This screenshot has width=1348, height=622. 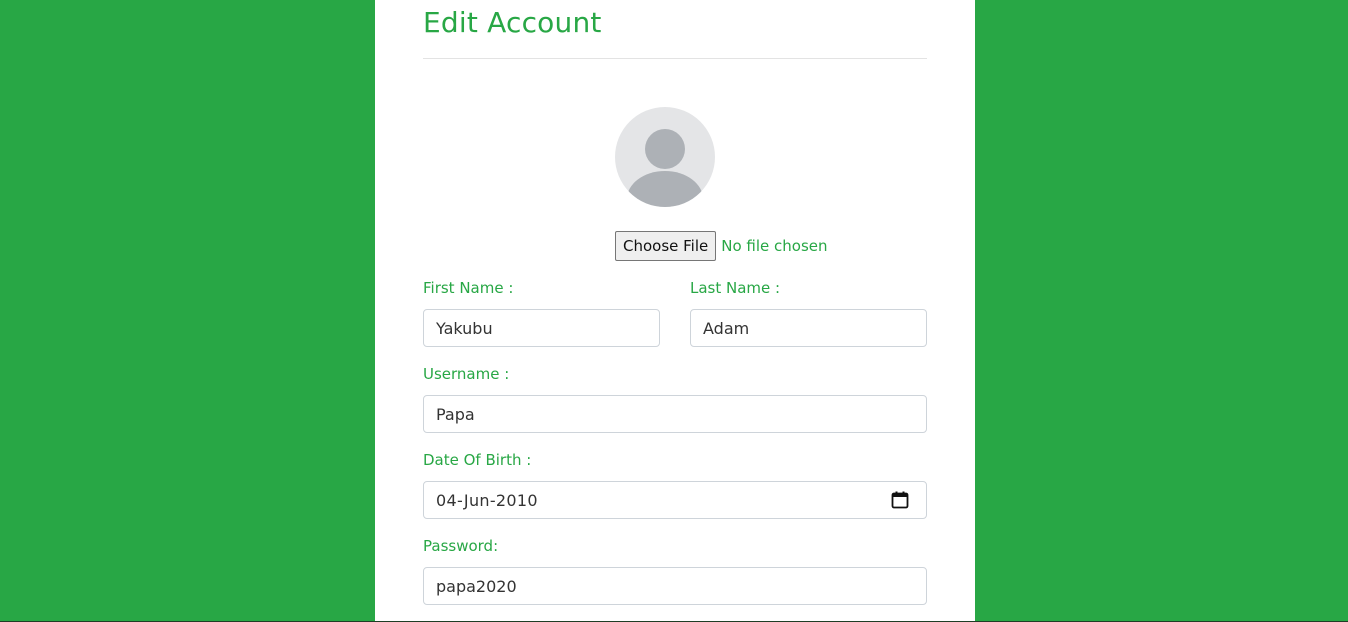 What do you see at coordinates (726, 328) in the screenshot?
I see `last-name-value: Adam` at bounding box center [726, 328].